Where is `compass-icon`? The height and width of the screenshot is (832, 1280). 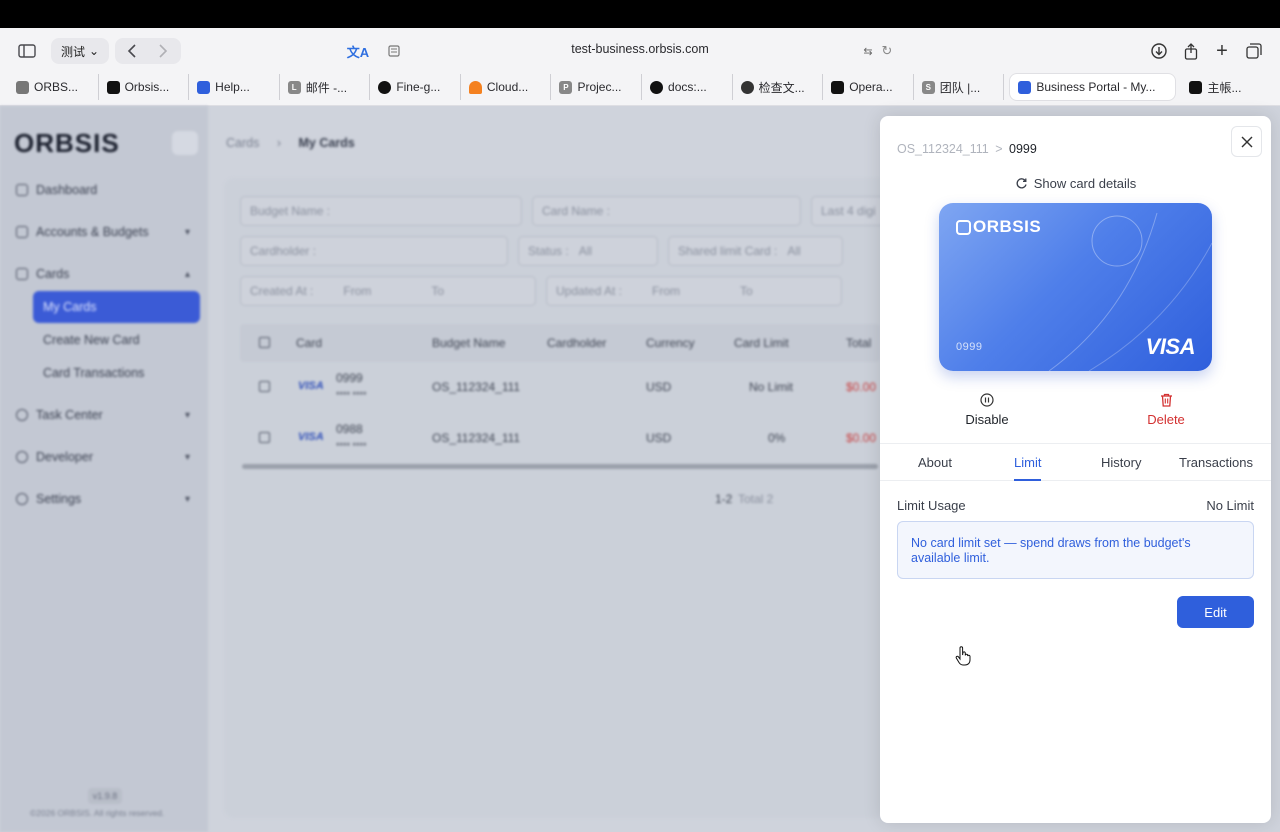
compass-icon is located at coordinates (22, 87).